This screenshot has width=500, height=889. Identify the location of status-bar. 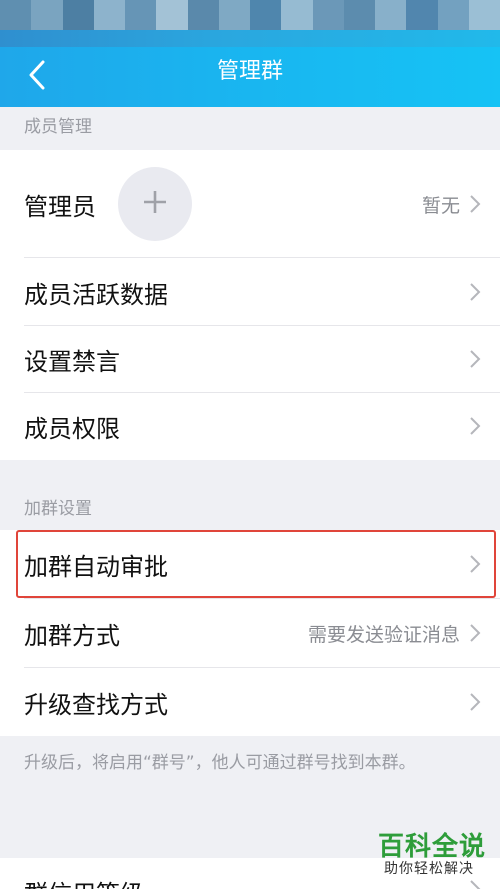
(250, 23).